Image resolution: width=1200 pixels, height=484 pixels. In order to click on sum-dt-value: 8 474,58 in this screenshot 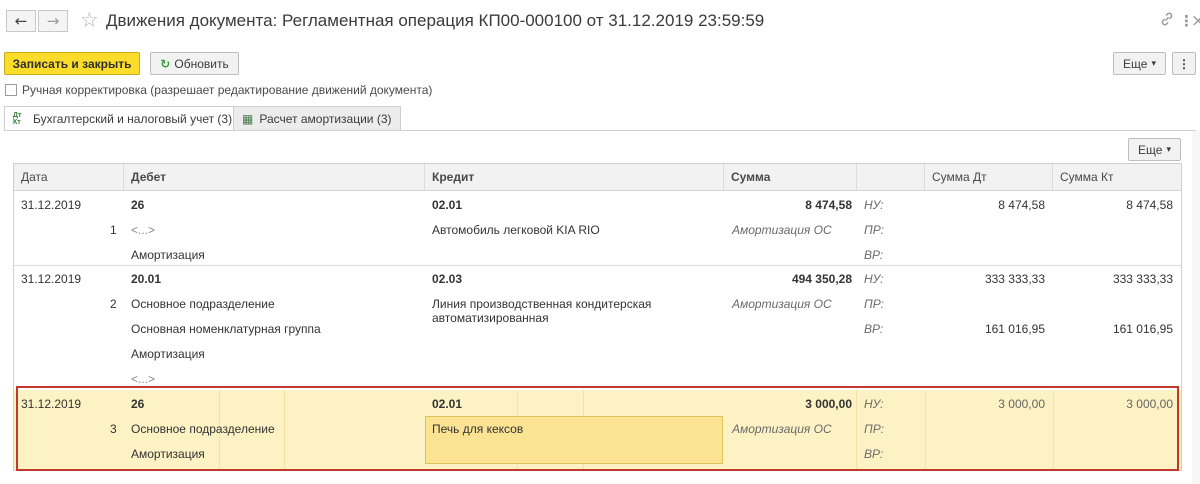, I will do `click(1021, 205)`.